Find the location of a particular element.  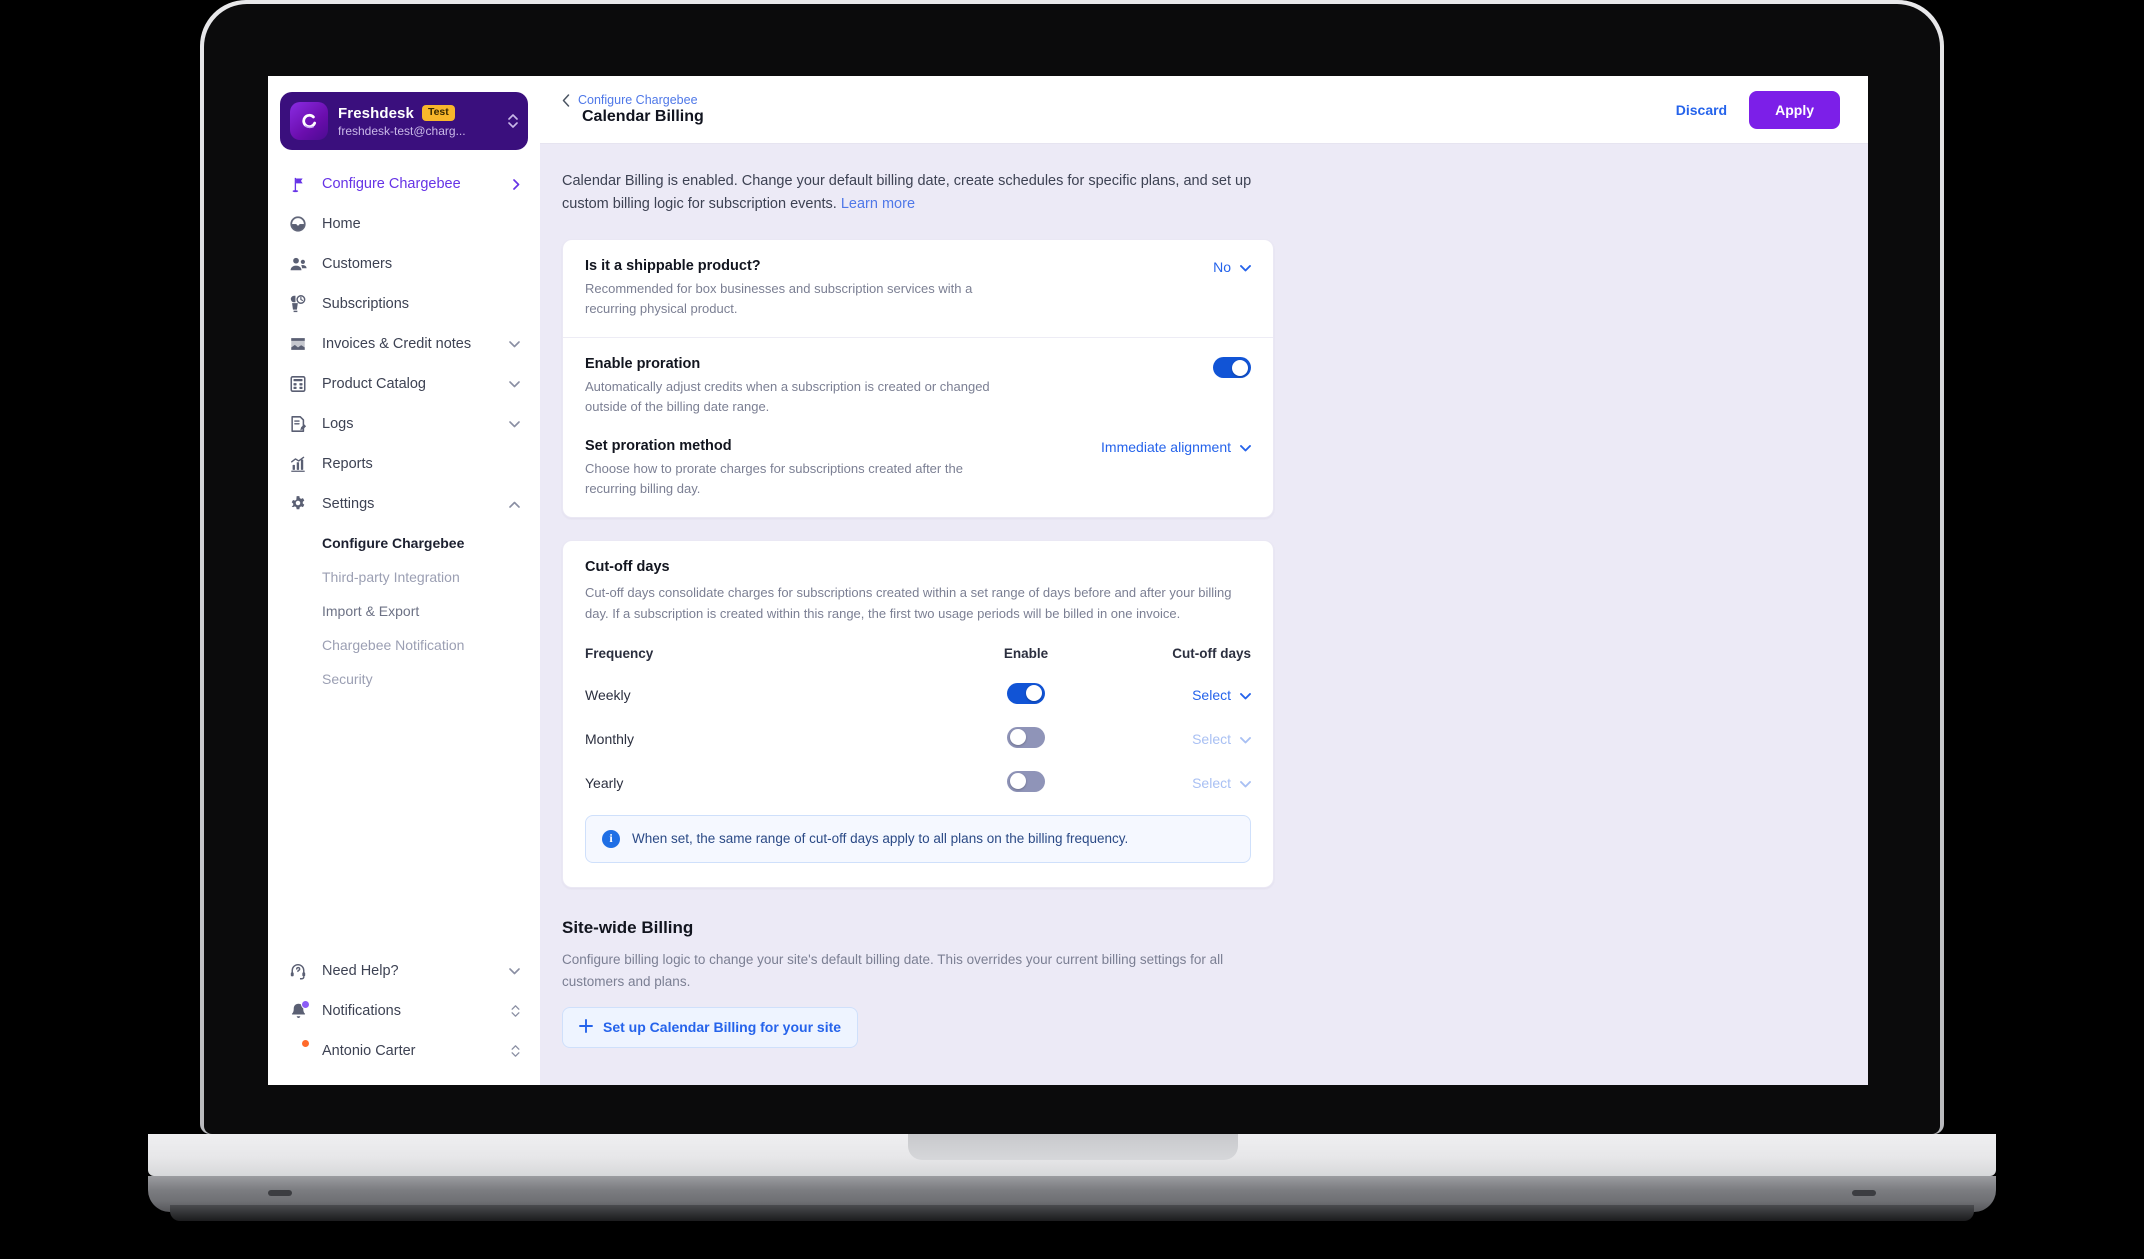

catalog-icon is located at coordinates (298, 384).